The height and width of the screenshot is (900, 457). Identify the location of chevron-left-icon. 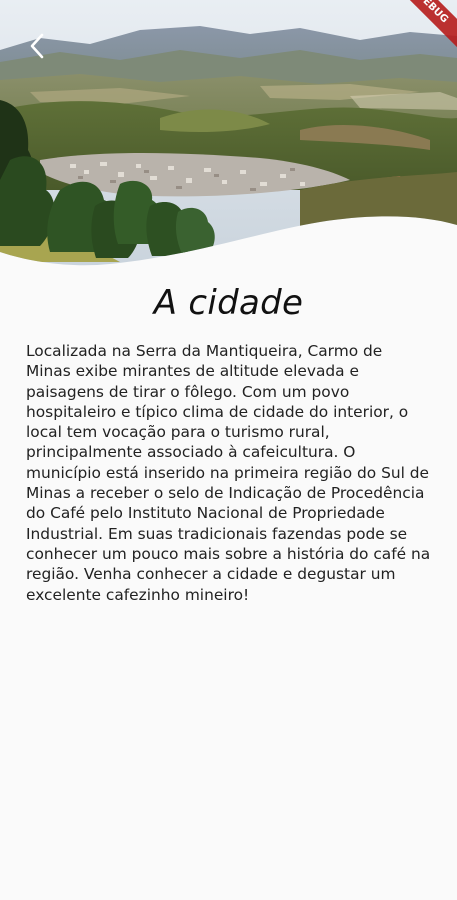
(37, 46).